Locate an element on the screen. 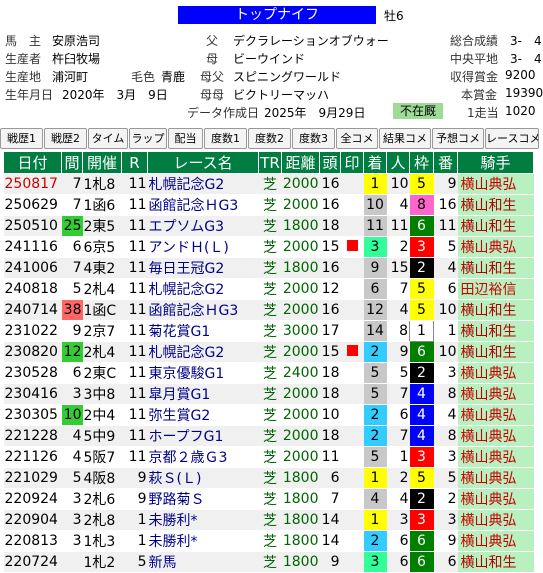 The width and height of the screenshot is (543, 573). race-date: 221228 is located at coordinates (32, 436).